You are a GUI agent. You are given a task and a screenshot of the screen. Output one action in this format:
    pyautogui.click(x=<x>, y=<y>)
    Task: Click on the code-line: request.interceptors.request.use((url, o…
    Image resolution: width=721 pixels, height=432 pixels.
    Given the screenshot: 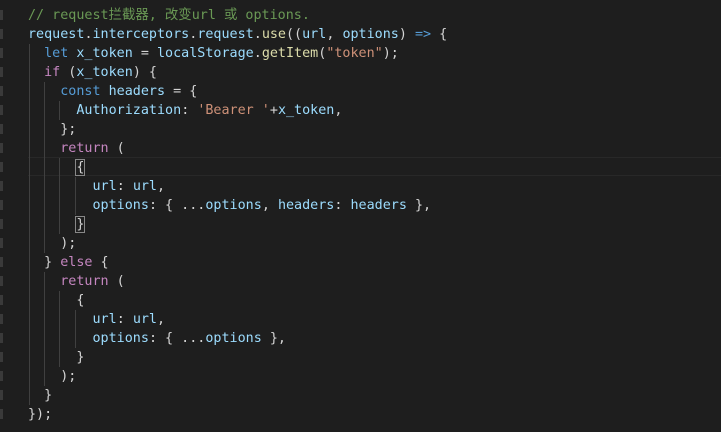 What is the action you would take?
    pyautogui.click(x=237, y=34)
    